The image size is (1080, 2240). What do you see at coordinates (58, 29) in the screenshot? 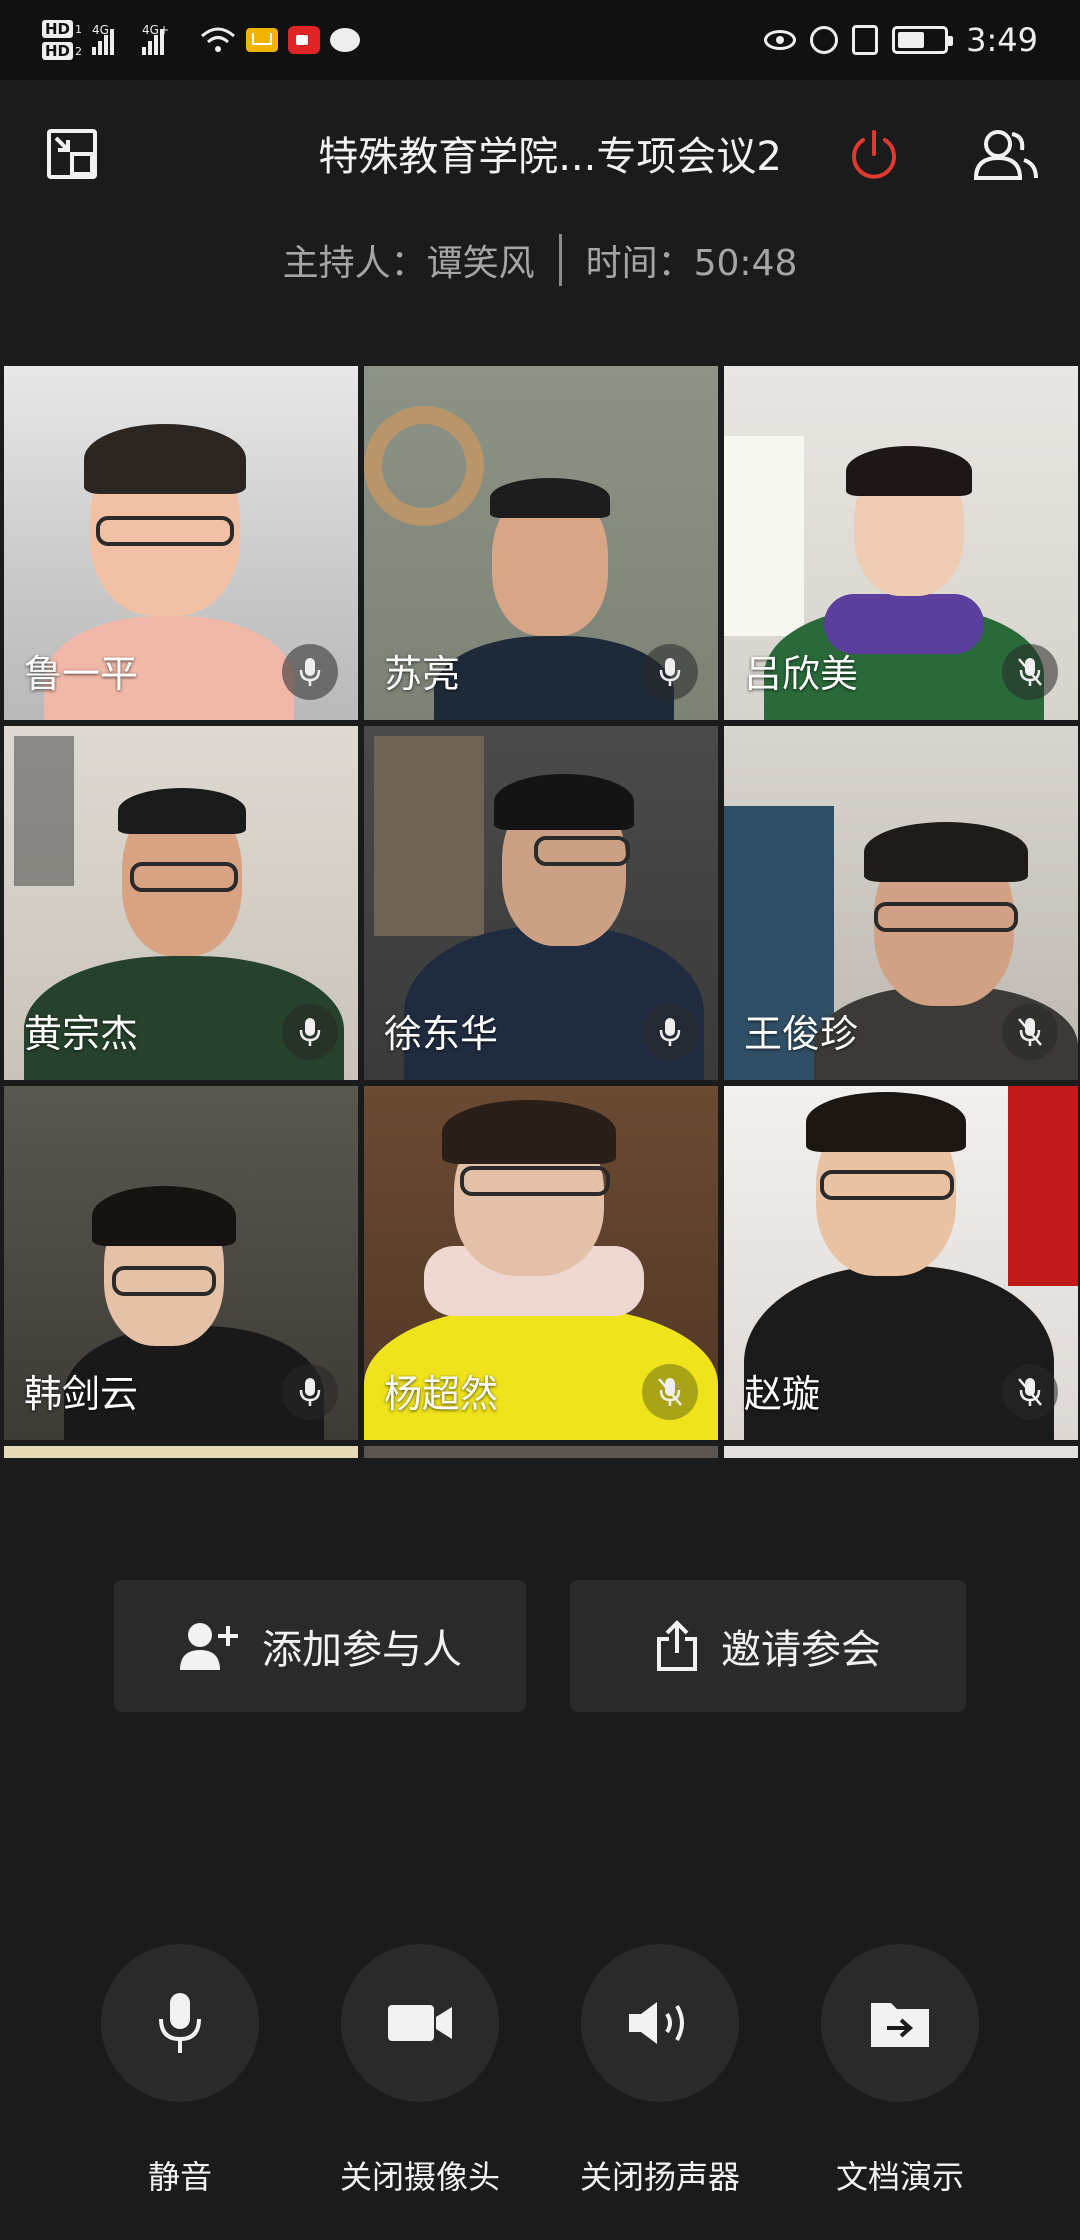
I see `hd-badge-1: HD` at bounding box center [58, 29].